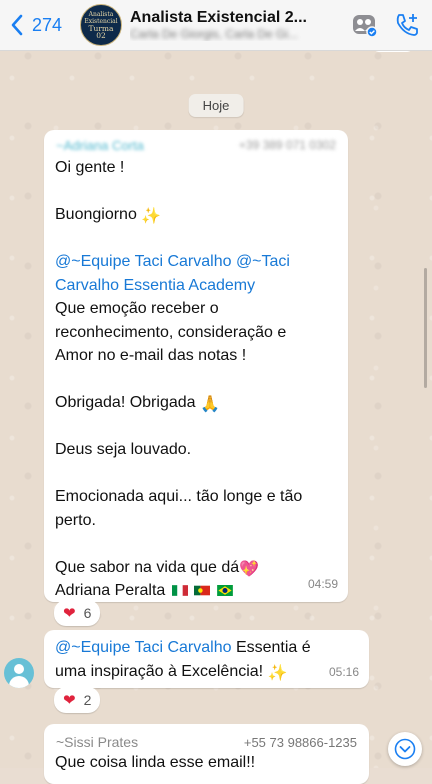 The height and width of the screenshot is (784, 432). What do you see at coordinates (87, 700) in the screenshot?
I see `reaction-count: 2` at bounding box center [87, 700].